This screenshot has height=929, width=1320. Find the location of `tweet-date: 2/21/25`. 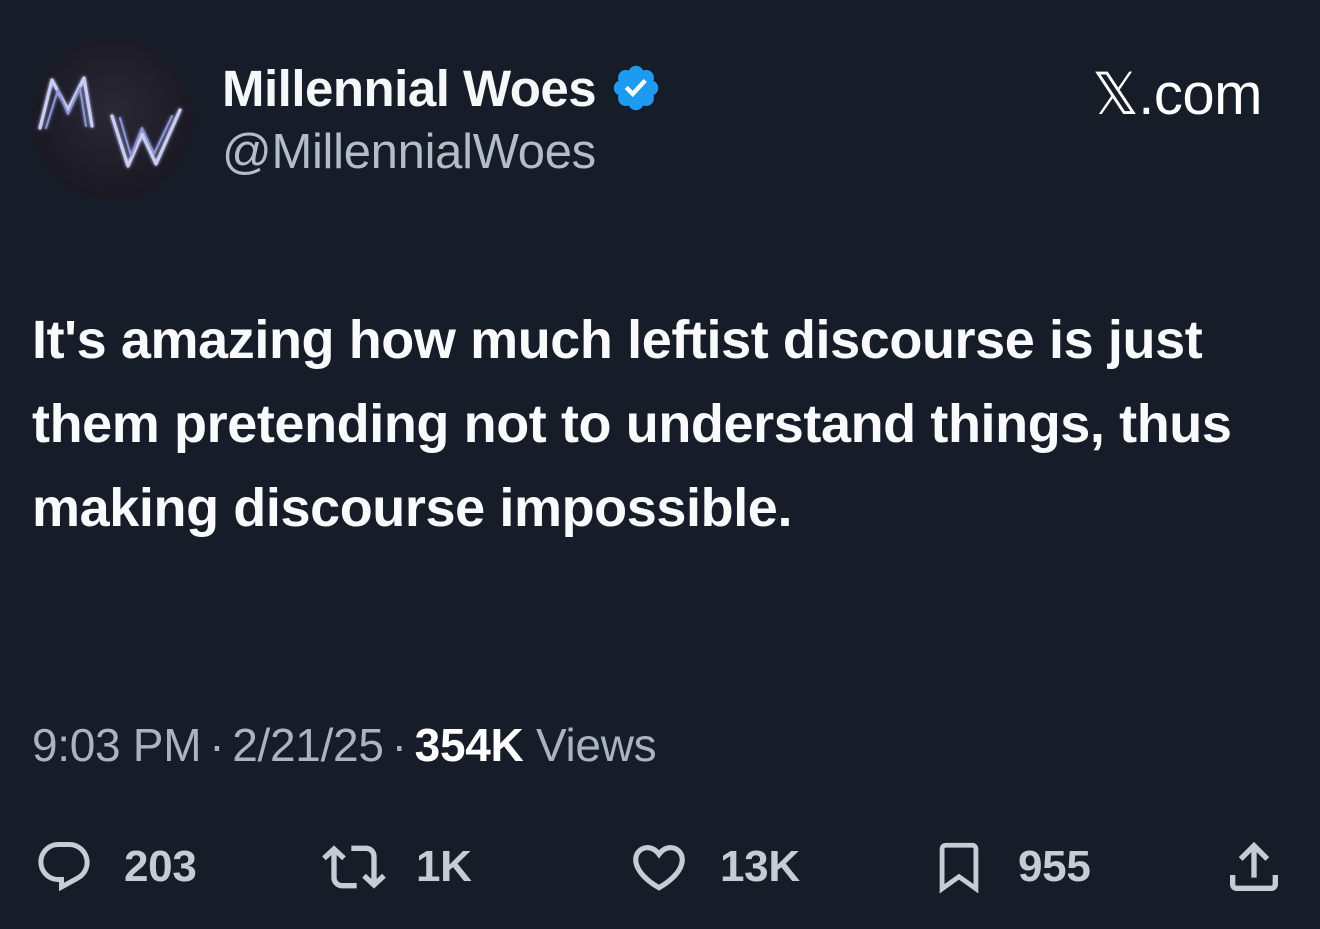

tweet-date: 2/21/25 is located at coordinates (308, 745).